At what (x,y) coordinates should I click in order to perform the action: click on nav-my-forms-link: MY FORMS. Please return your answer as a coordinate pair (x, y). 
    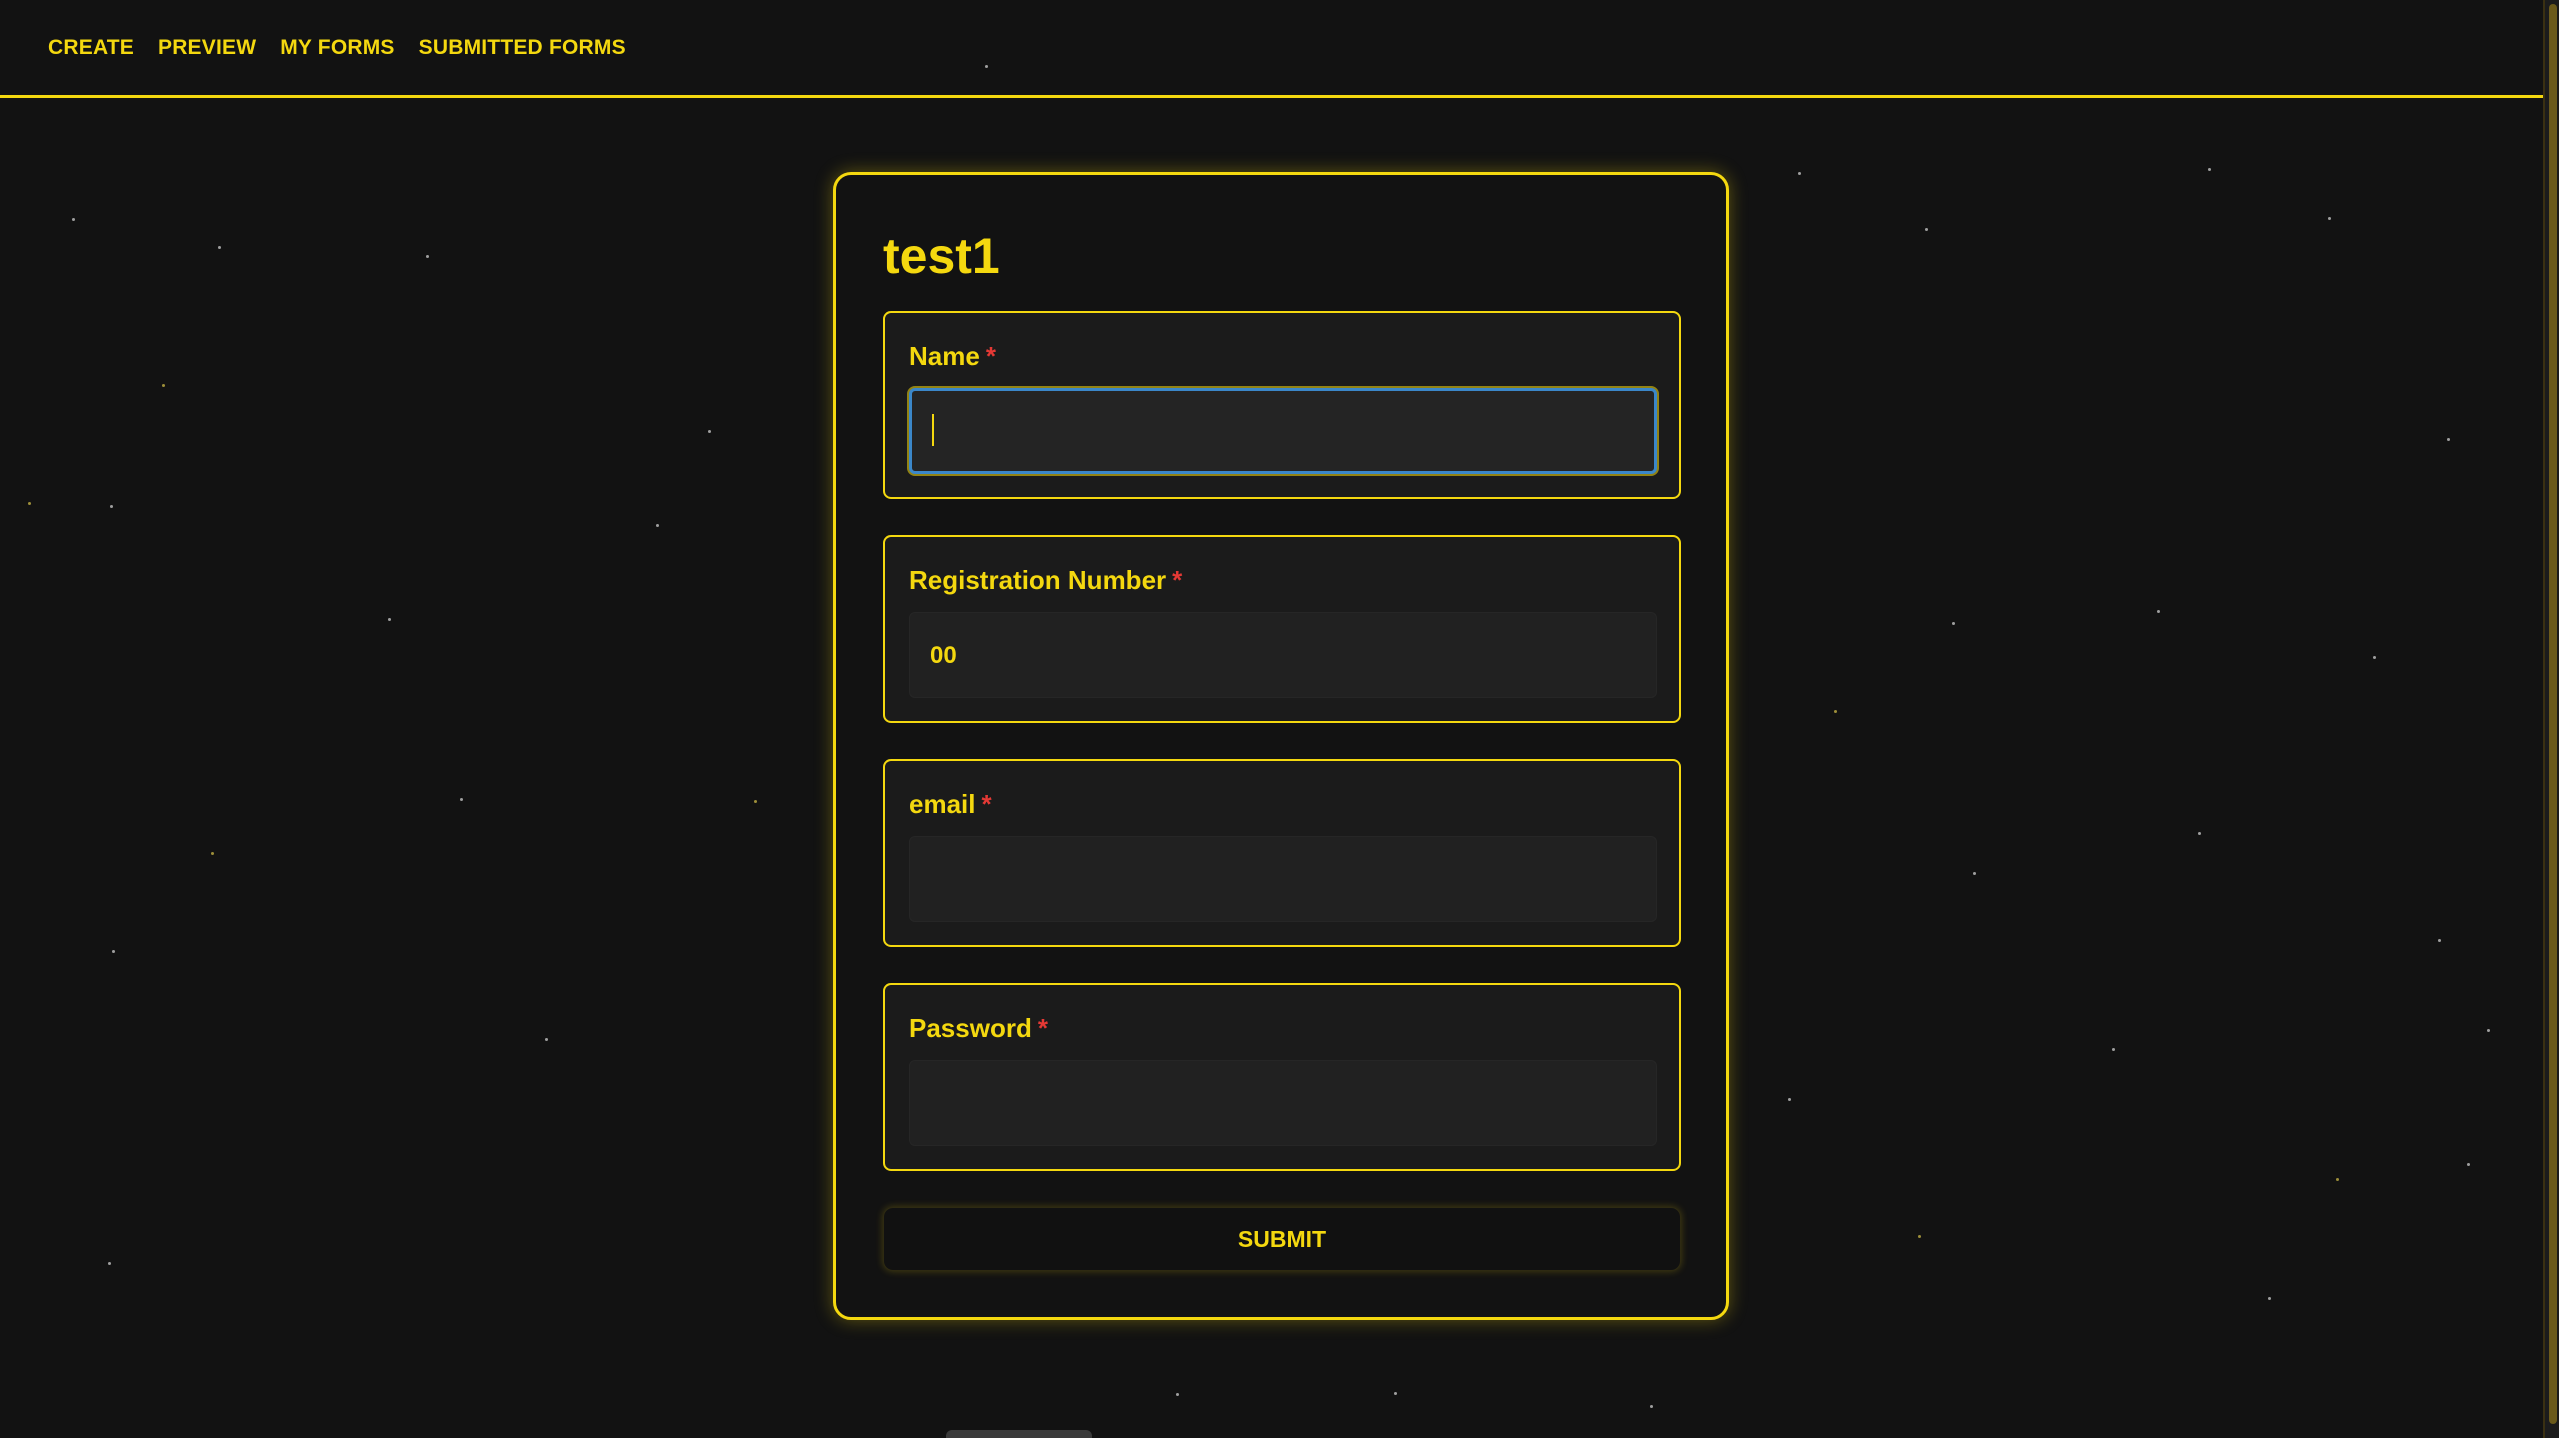
    Looking at the image, I should click on (337, 48).